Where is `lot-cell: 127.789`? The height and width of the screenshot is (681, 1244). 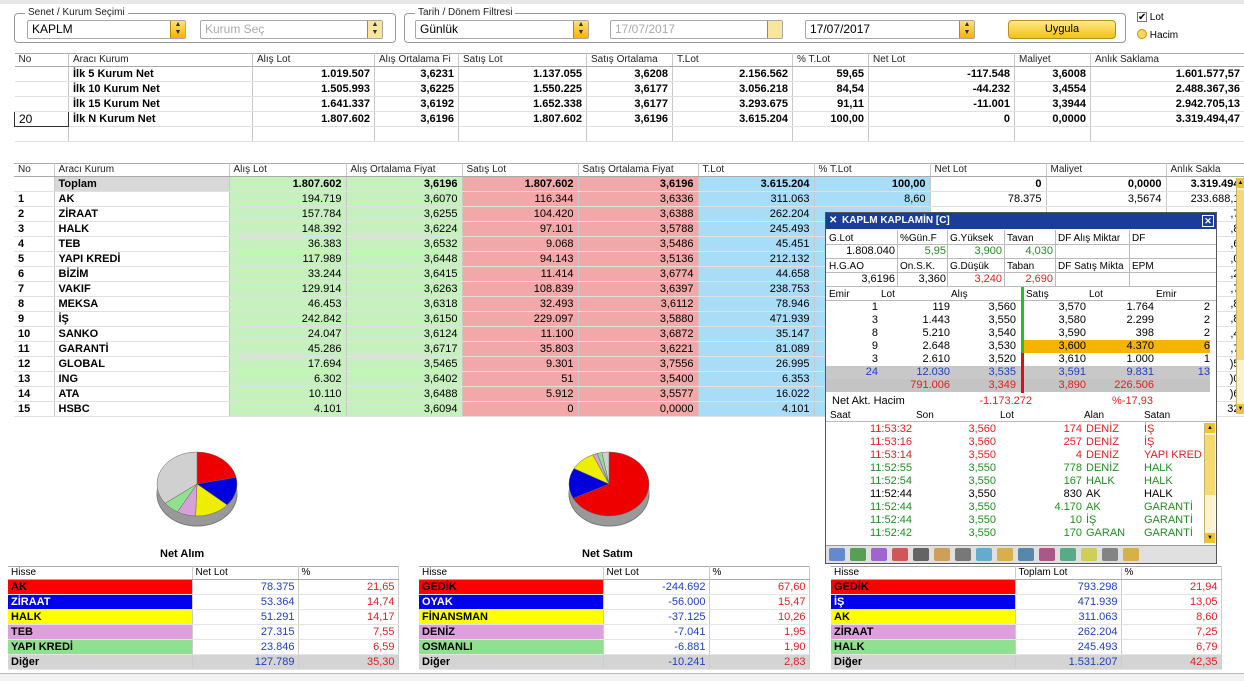 lot-cell: 127.789 is located at coordinates (245, 662).